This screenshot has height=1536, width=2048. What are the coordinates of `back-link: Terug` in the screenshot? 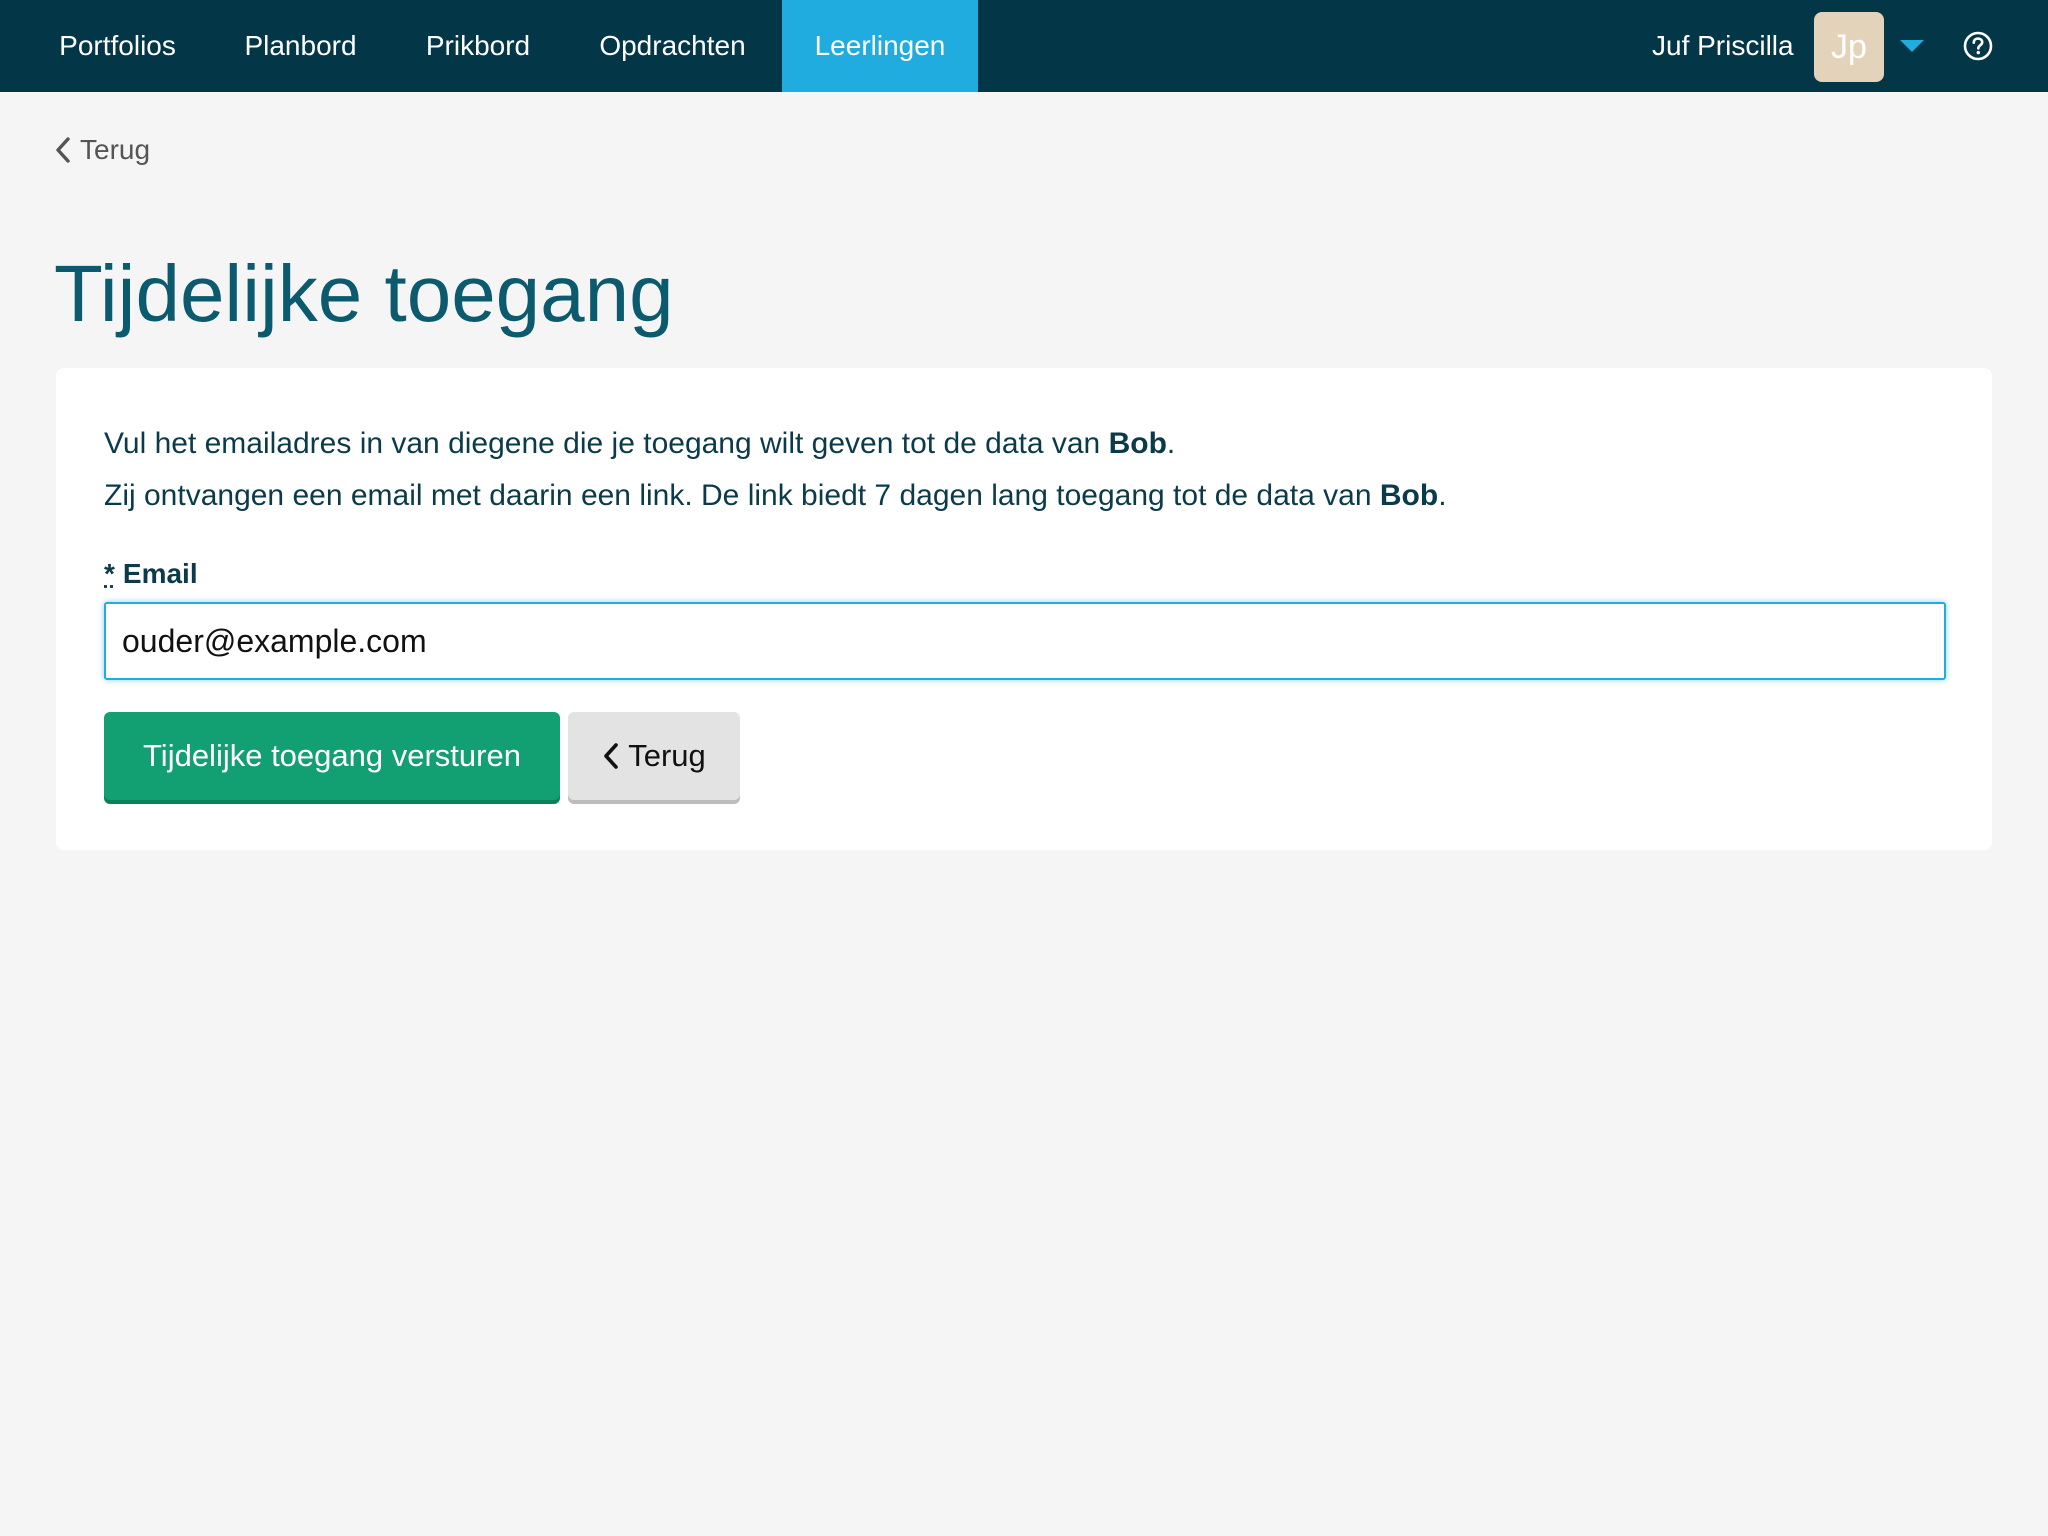 It's located at (102, 150).